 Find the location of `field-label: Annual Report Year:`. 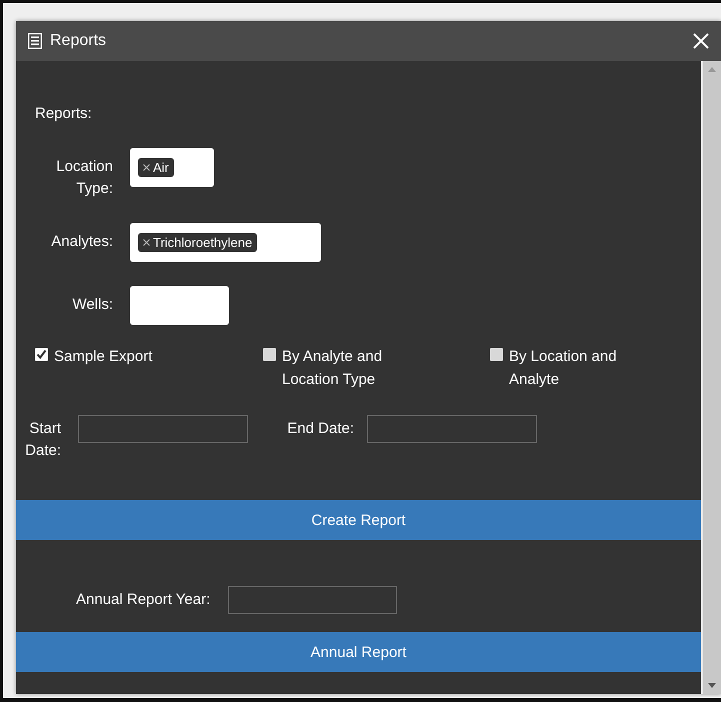

field-label: Annual Report Year: is located at coordinates (143, 600).